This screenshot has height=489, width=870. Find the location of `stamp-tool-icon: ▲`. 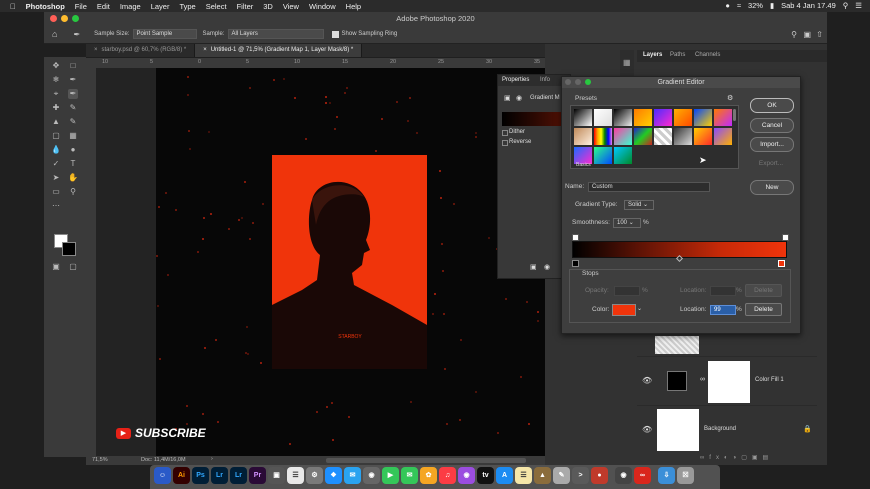

stamp-tool-icon: ▲ is located at coordinates (56, 122).